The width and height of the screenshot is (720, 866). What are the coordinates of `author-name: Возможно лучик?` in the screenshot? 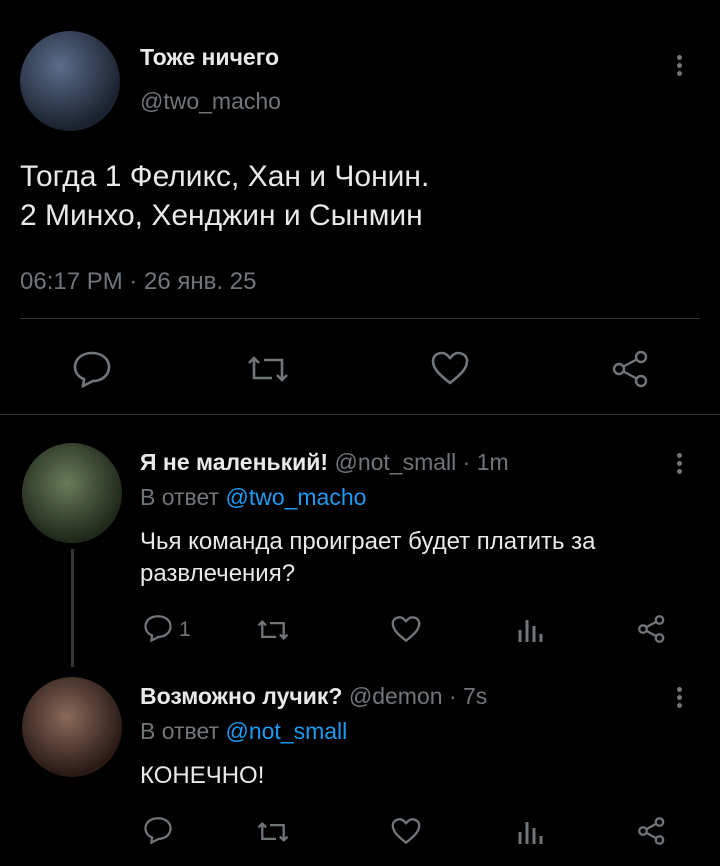 It's located at (241, 696).